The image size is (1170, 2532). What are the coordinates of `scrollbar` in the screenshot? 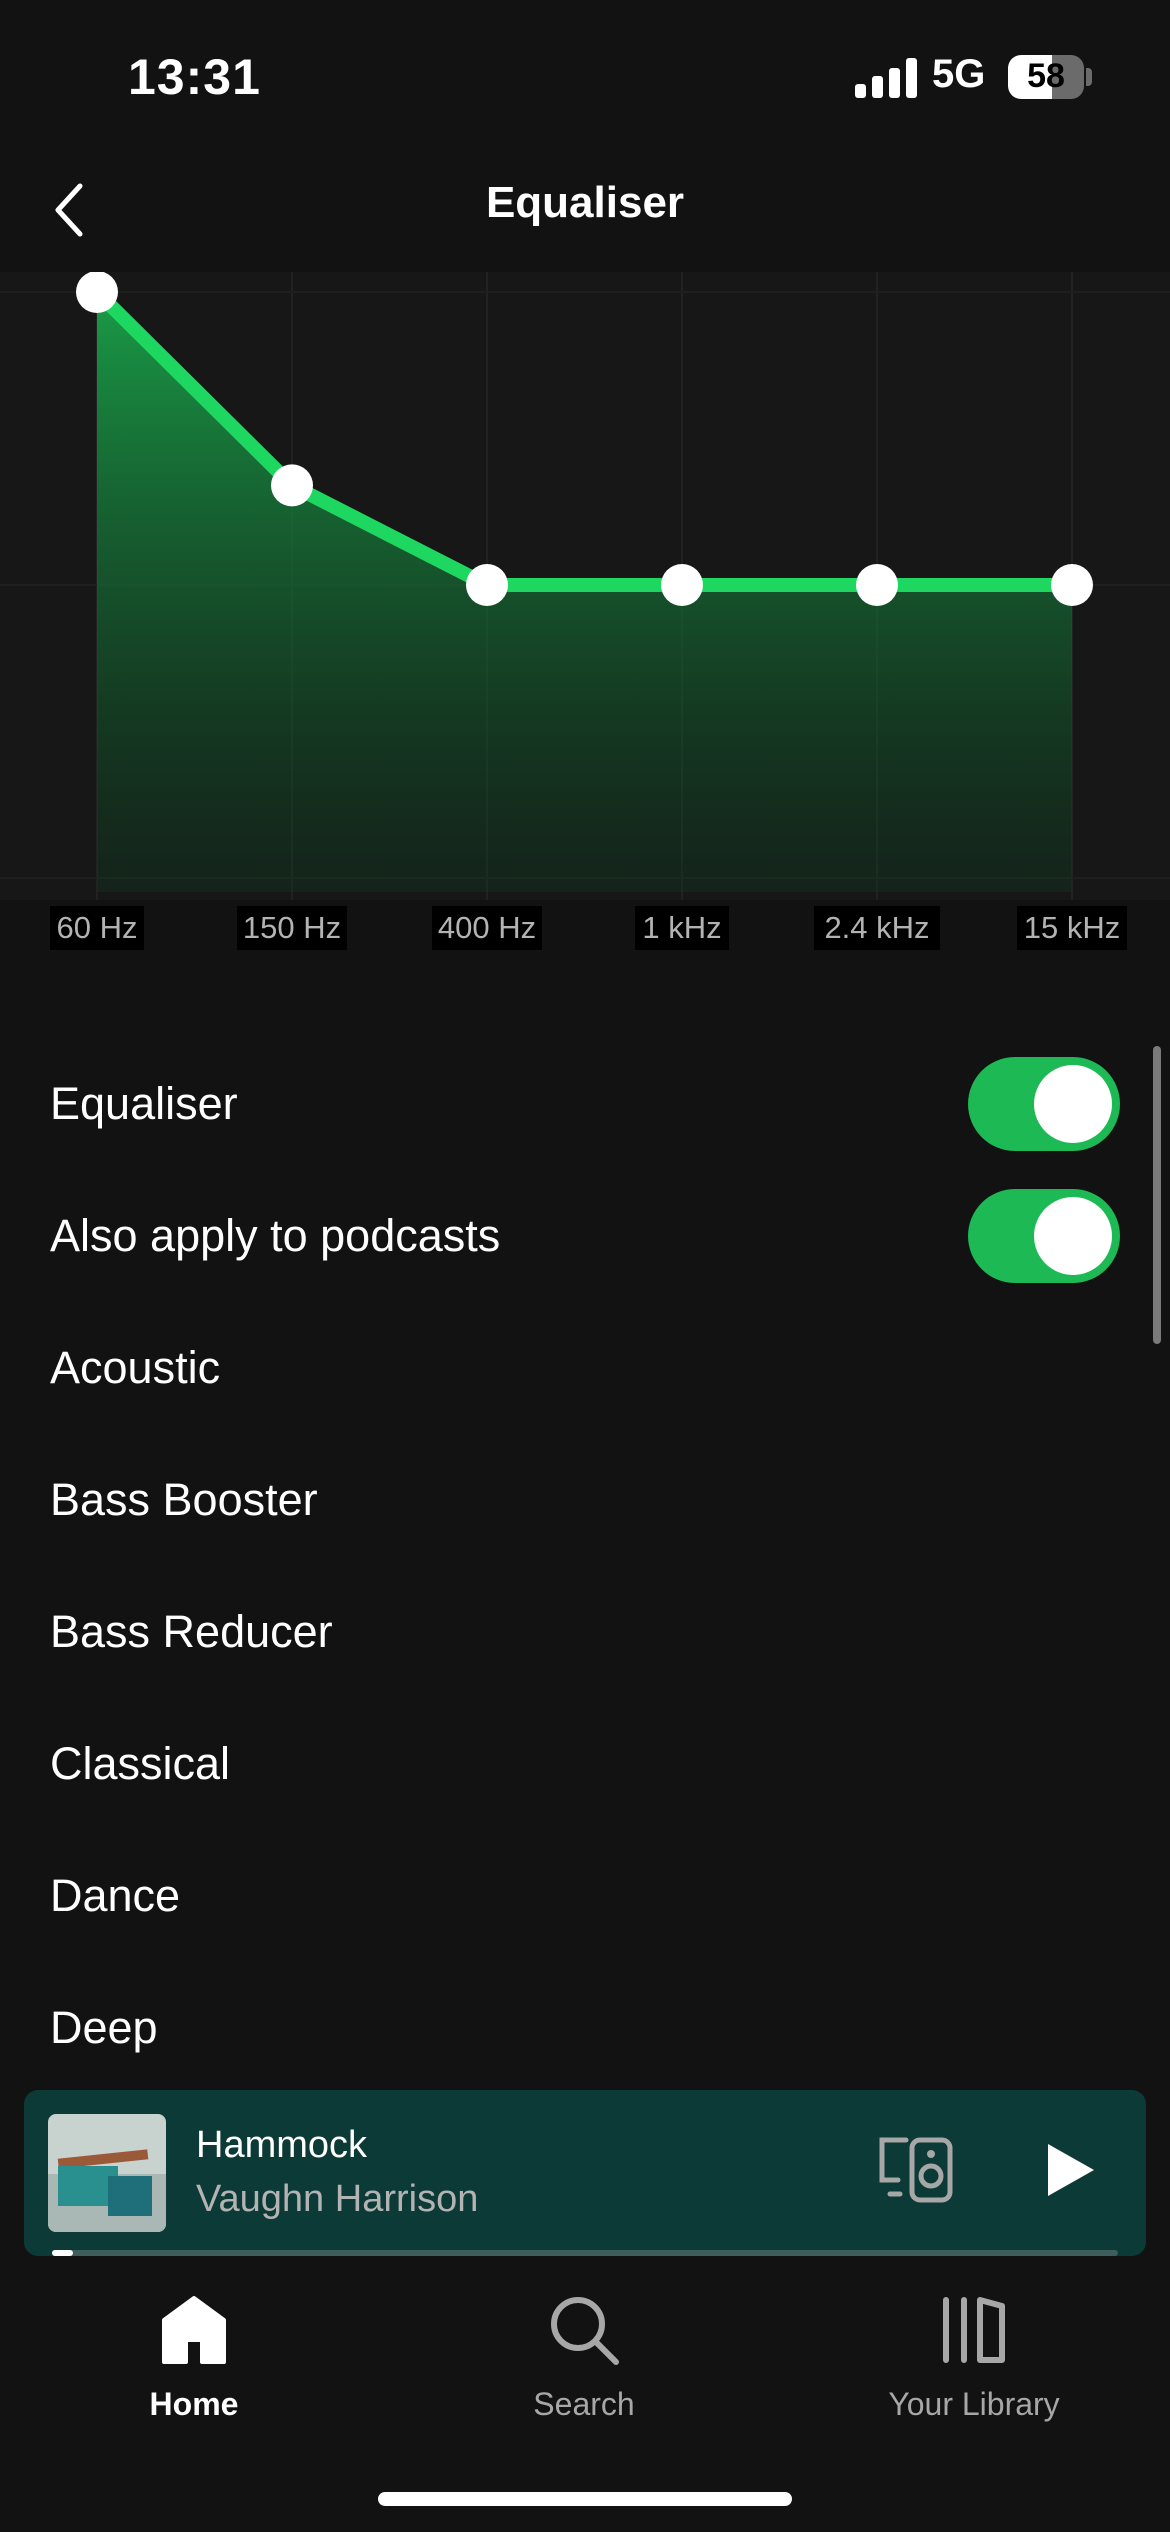 It's located at (1157, 1195).